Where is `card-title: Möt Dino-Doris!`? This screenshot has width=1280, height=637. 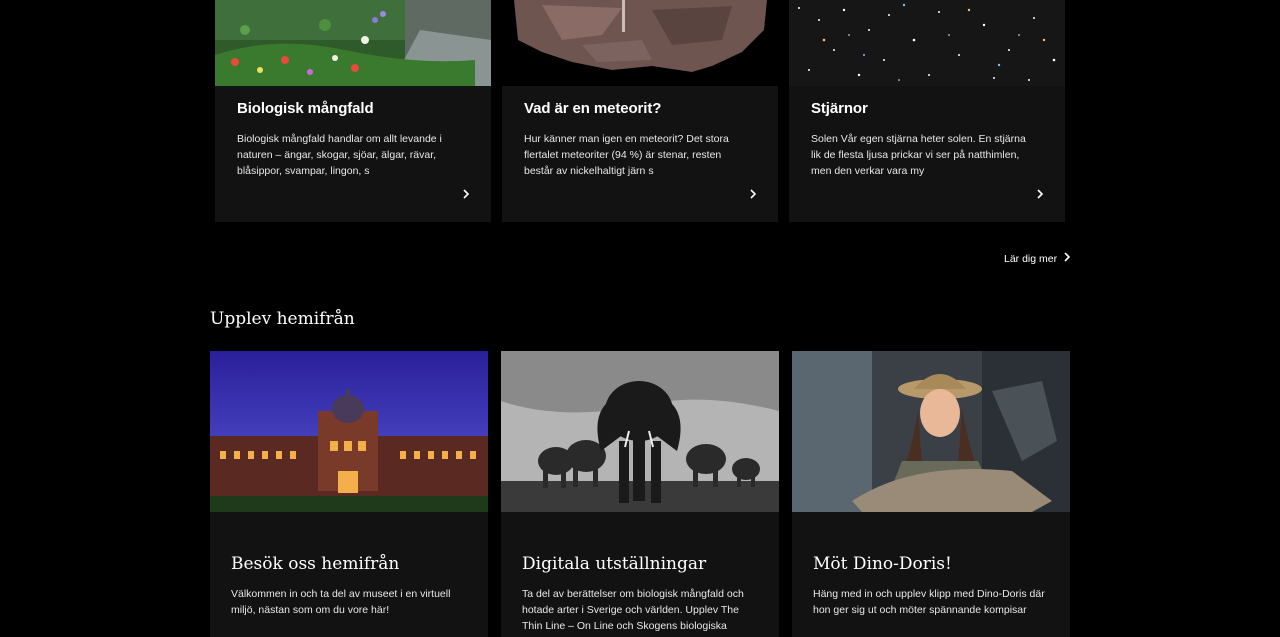 card-title: Möt Dino-Doris! is located at coordinates (882, 564).